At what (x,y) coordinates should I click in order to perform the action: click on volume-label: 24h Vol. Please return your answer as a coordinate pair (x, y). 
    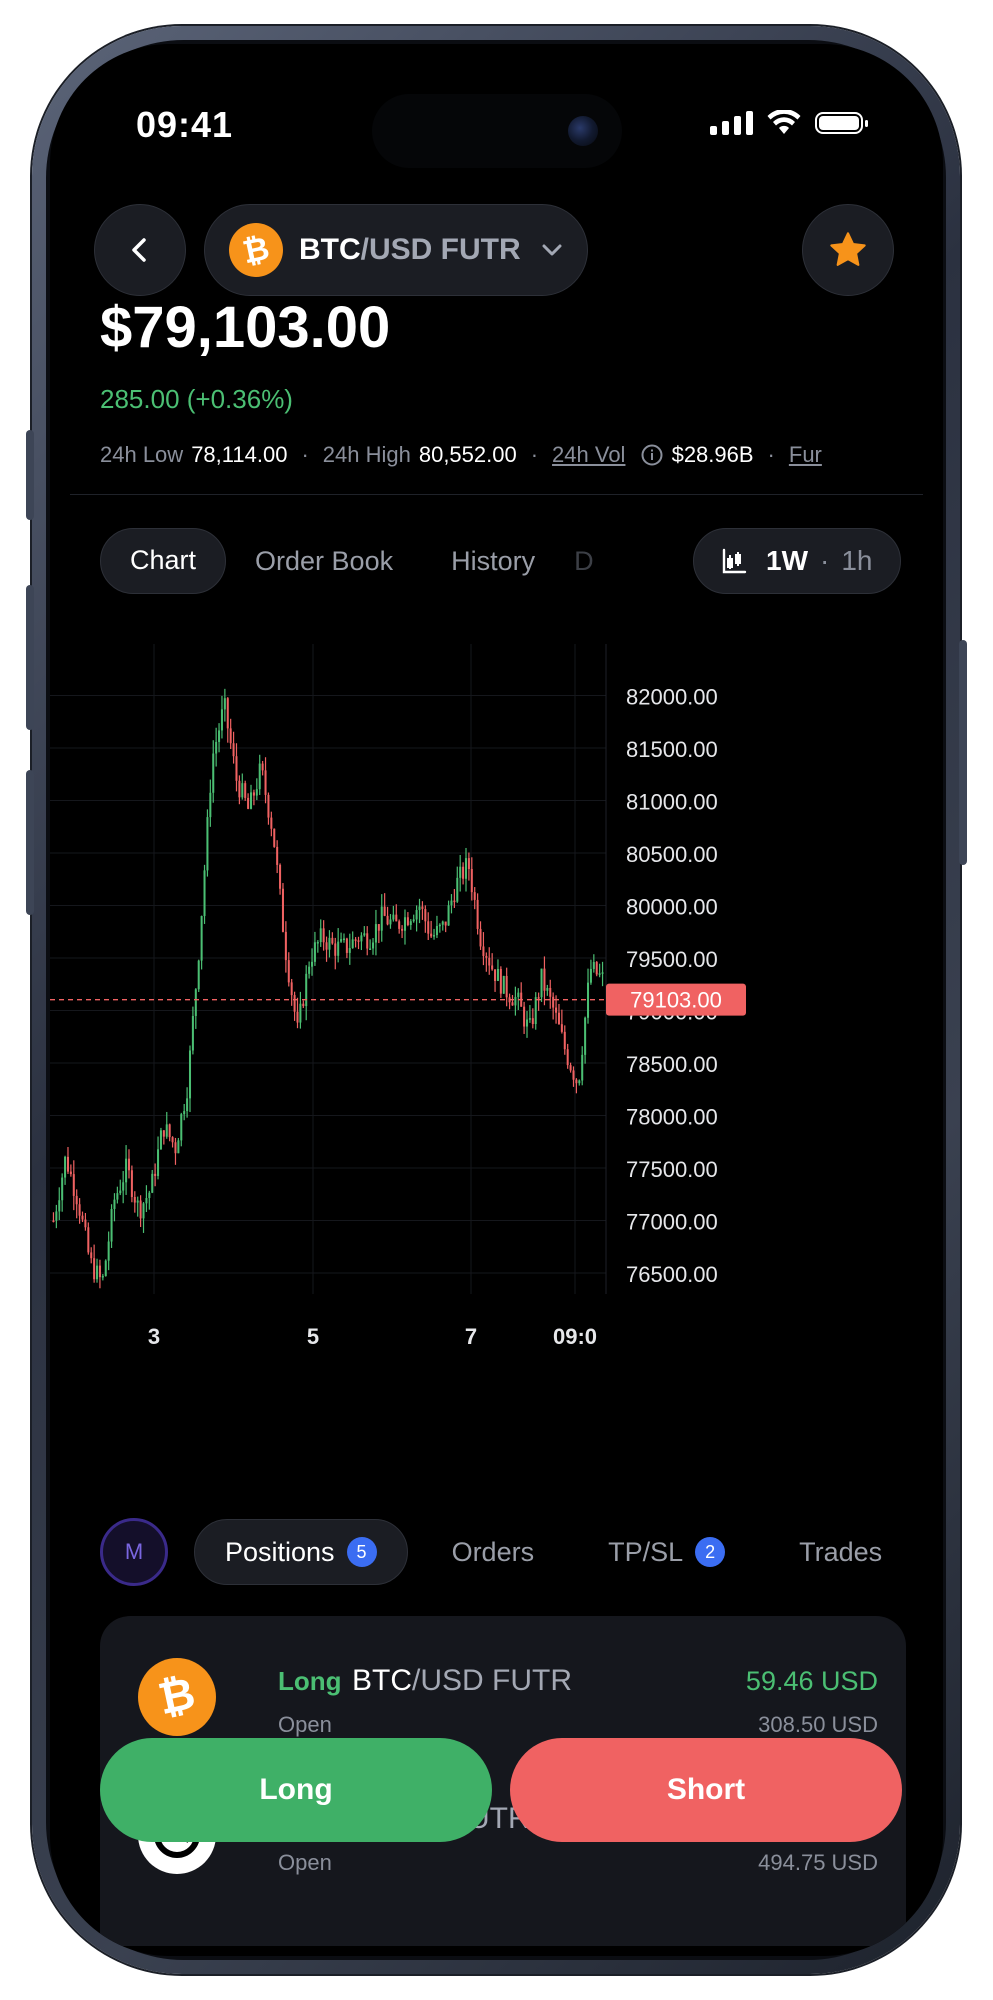
    Looking at the image, I should click on (588, 454).